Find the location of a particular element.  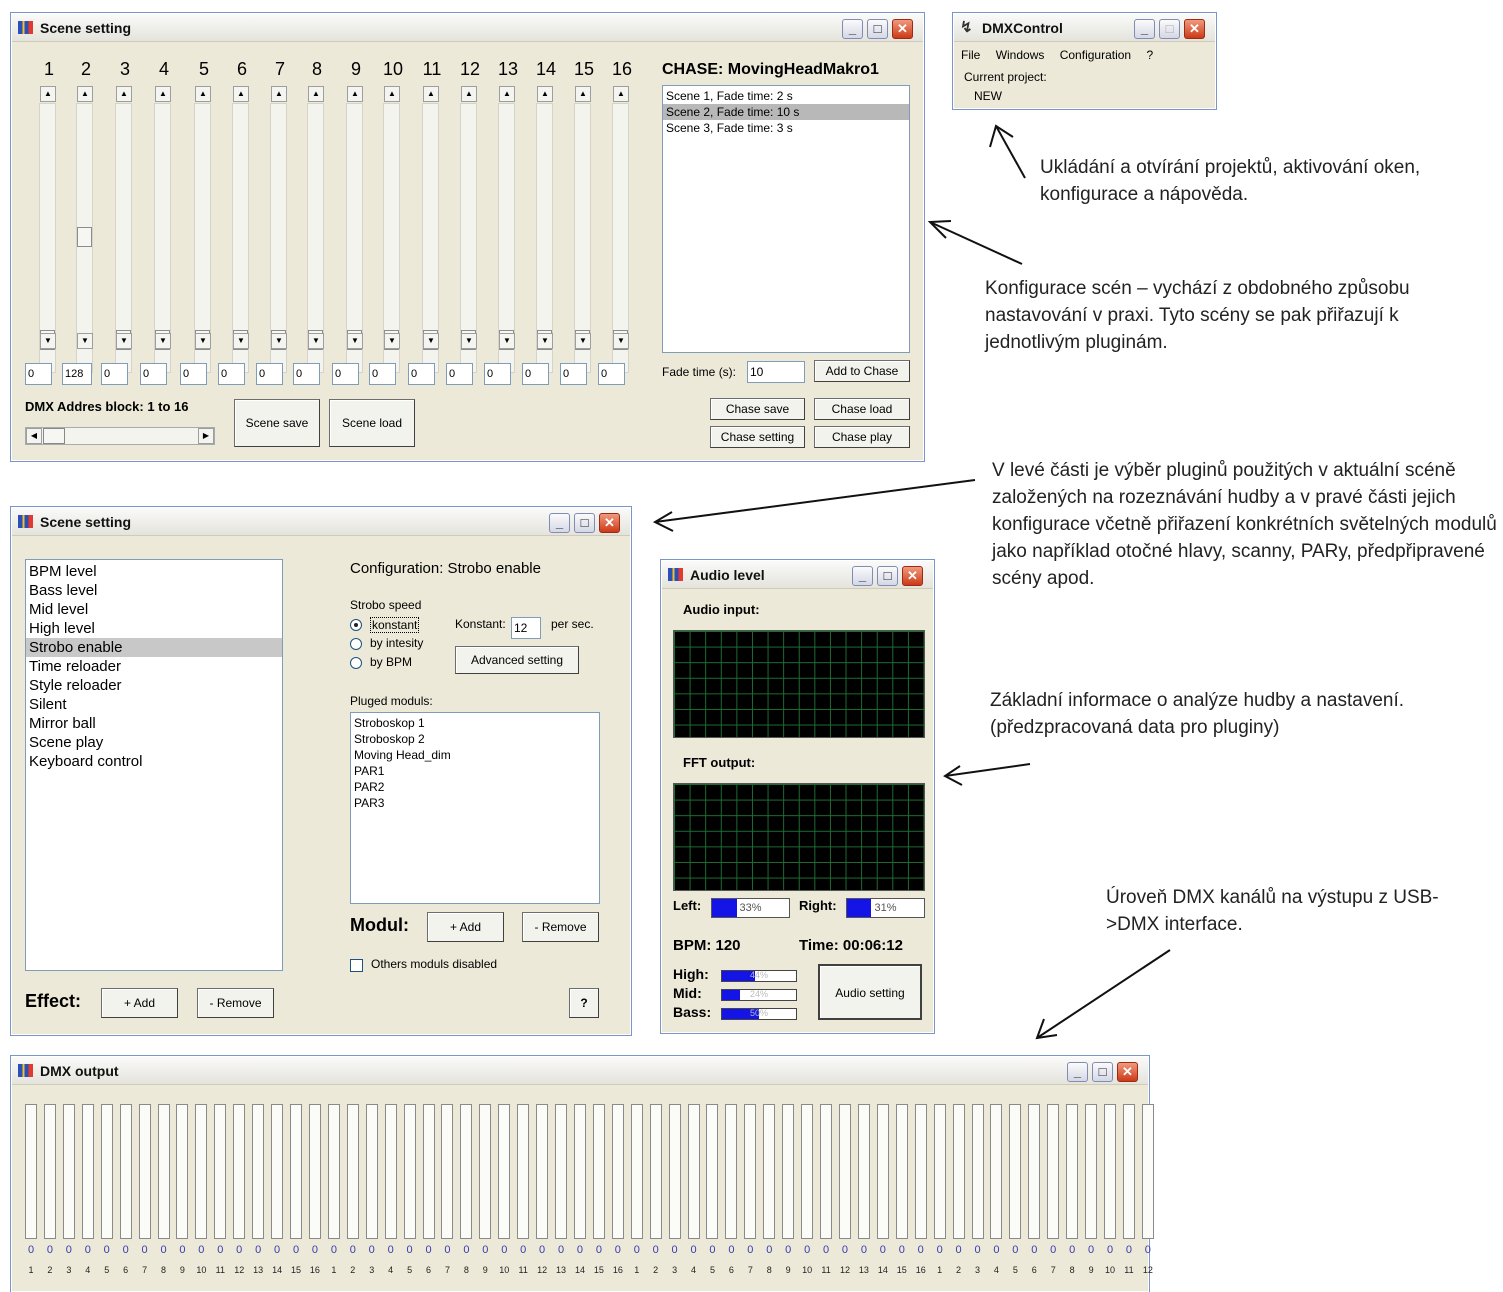

effect-list-item: Keyboard control is located at coordinates (154, 761).